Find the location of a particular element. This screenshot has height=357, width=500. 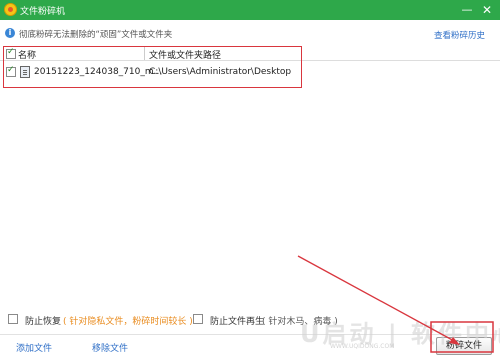

table-header: 名称 文件或文件夹路径 is located at coordinates (250, 53).